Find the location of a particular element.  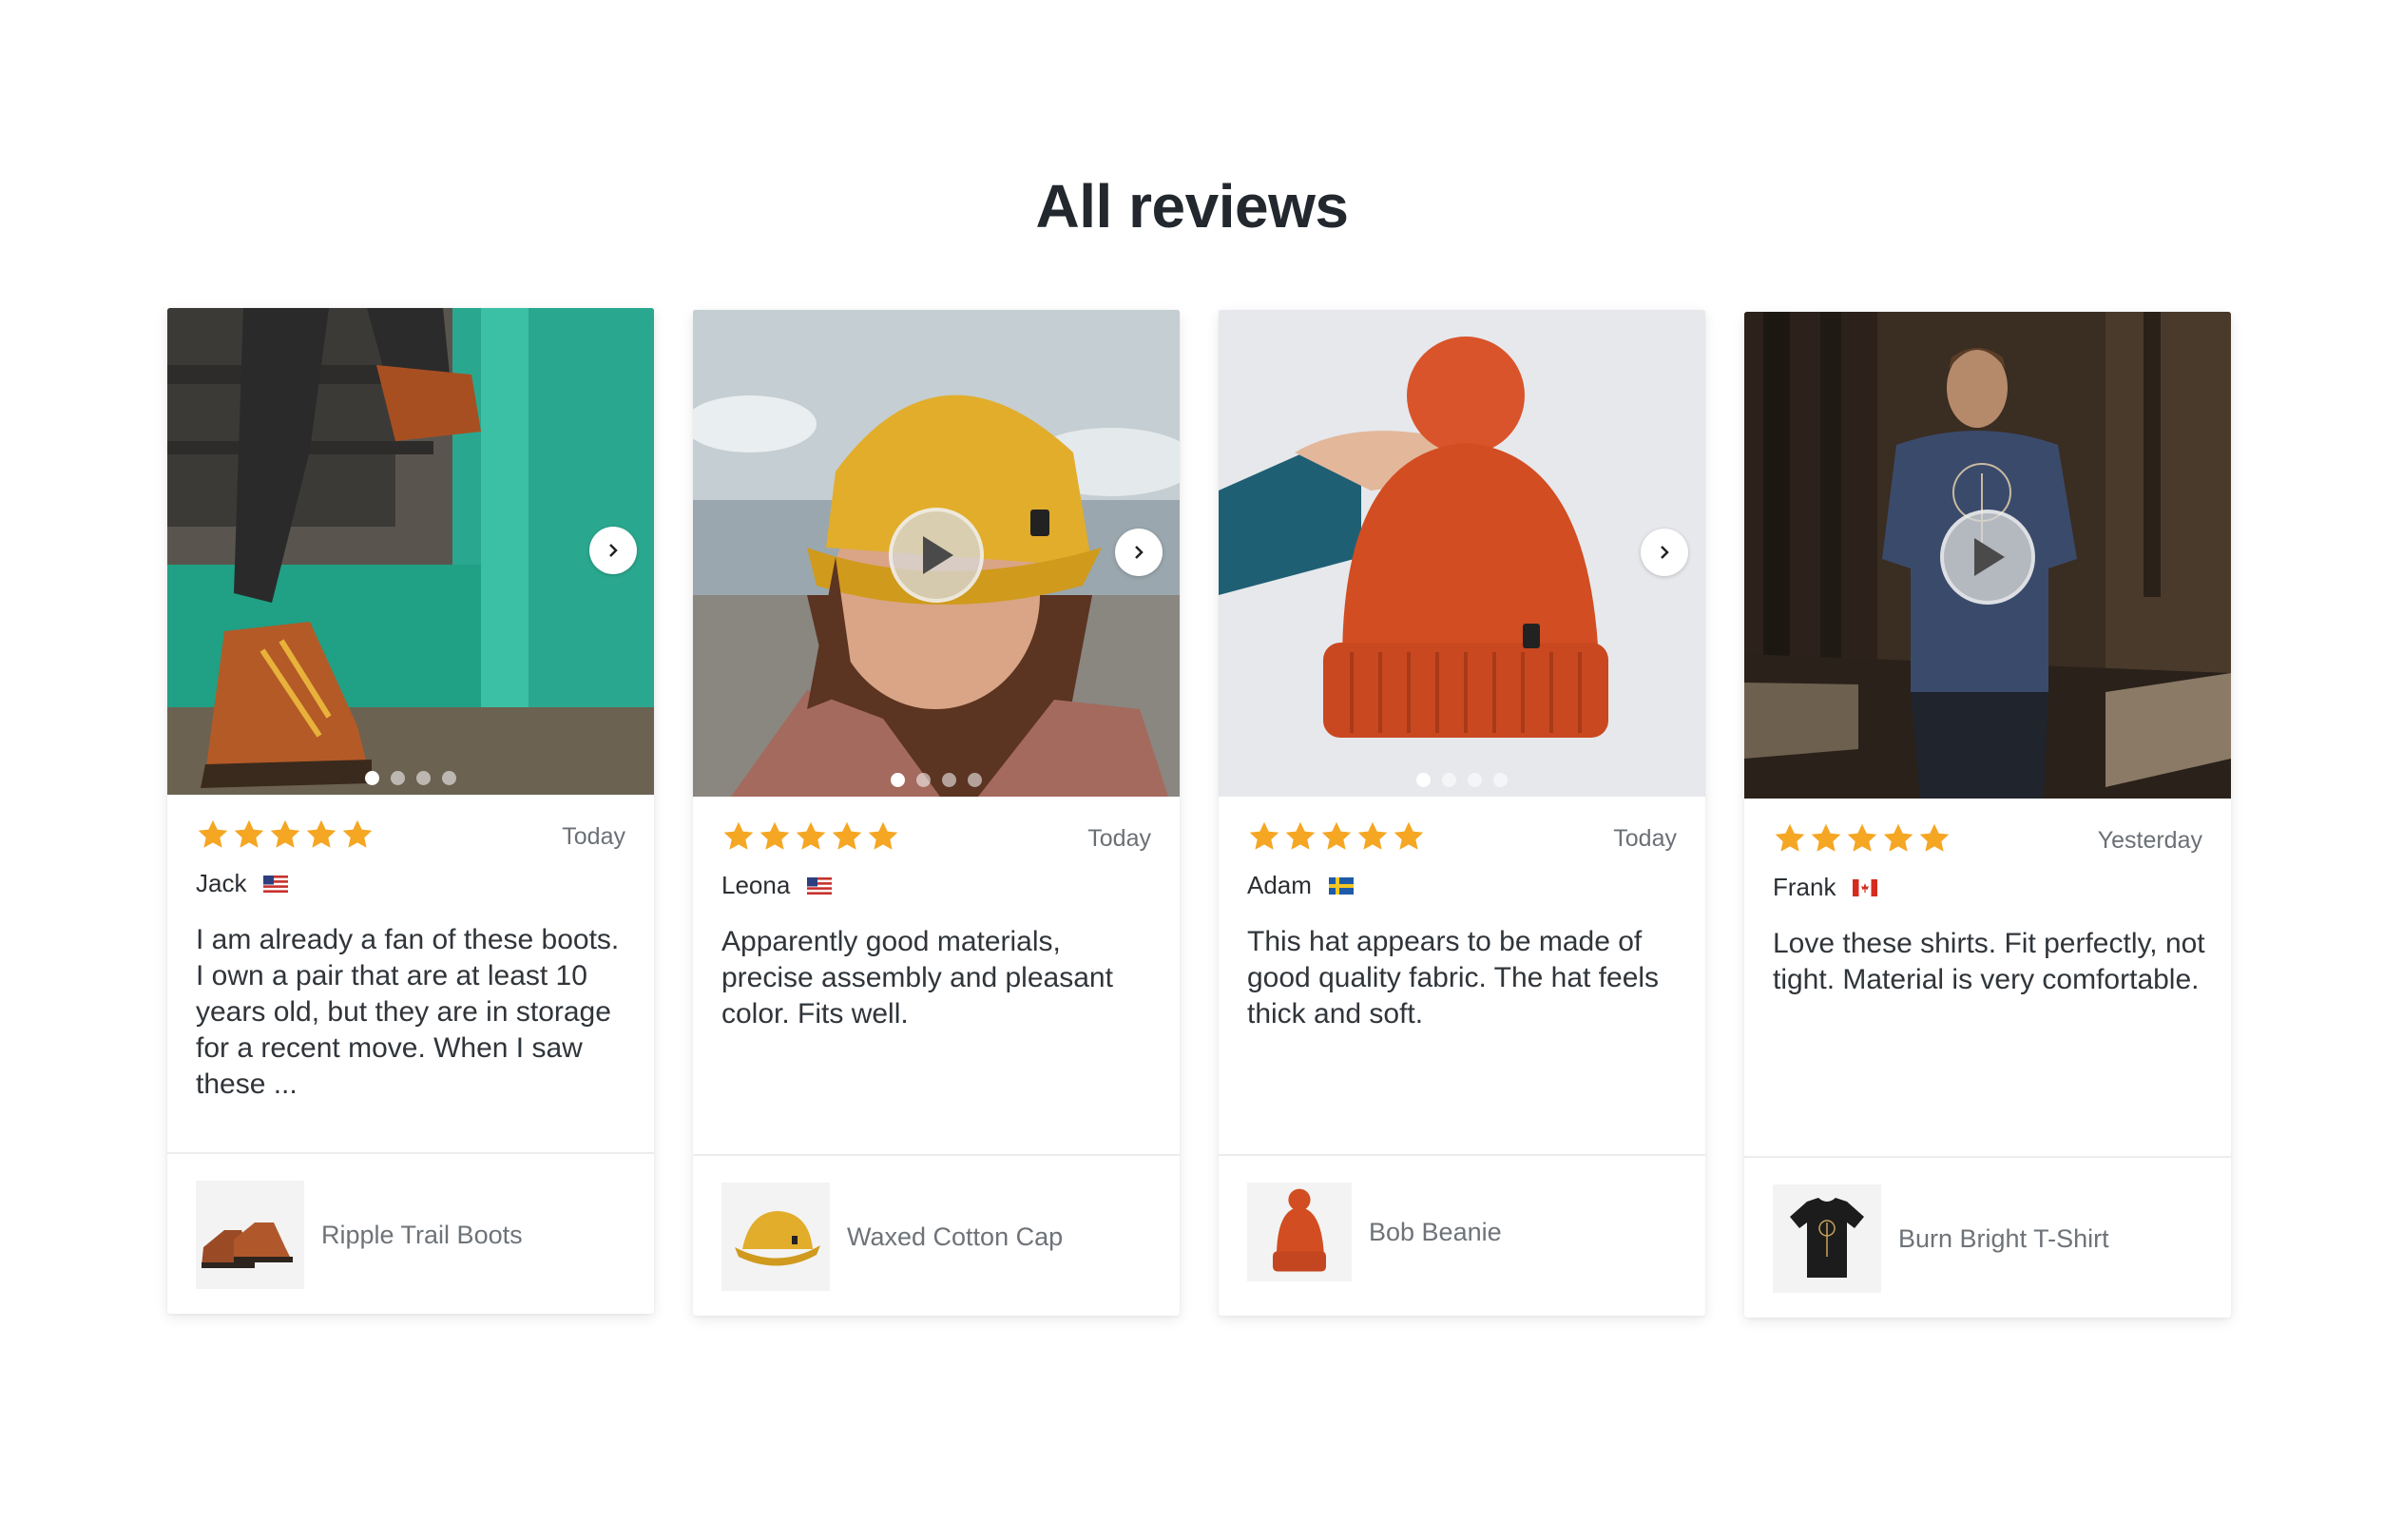

reviewer: Adam is located at coordinates (1300, 885).